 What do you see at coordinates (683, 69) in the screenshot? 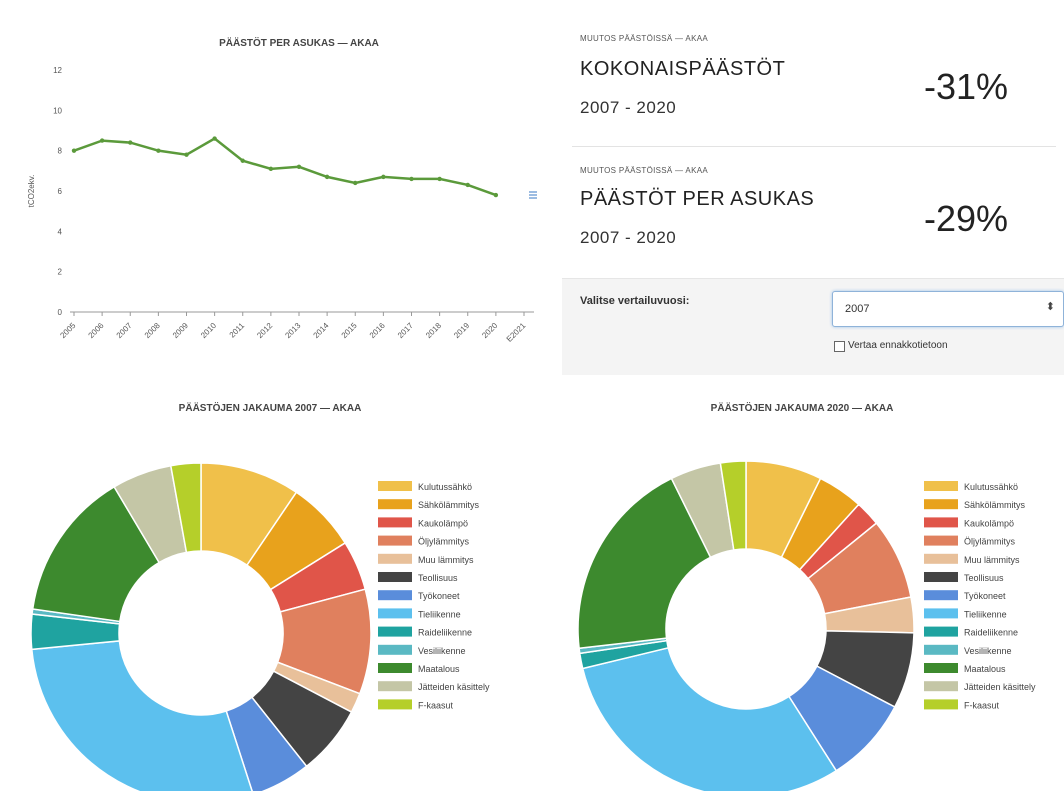
I see `stat-title: KOKONAISPÄÄSTÖT` at bounding box center [683, 69].